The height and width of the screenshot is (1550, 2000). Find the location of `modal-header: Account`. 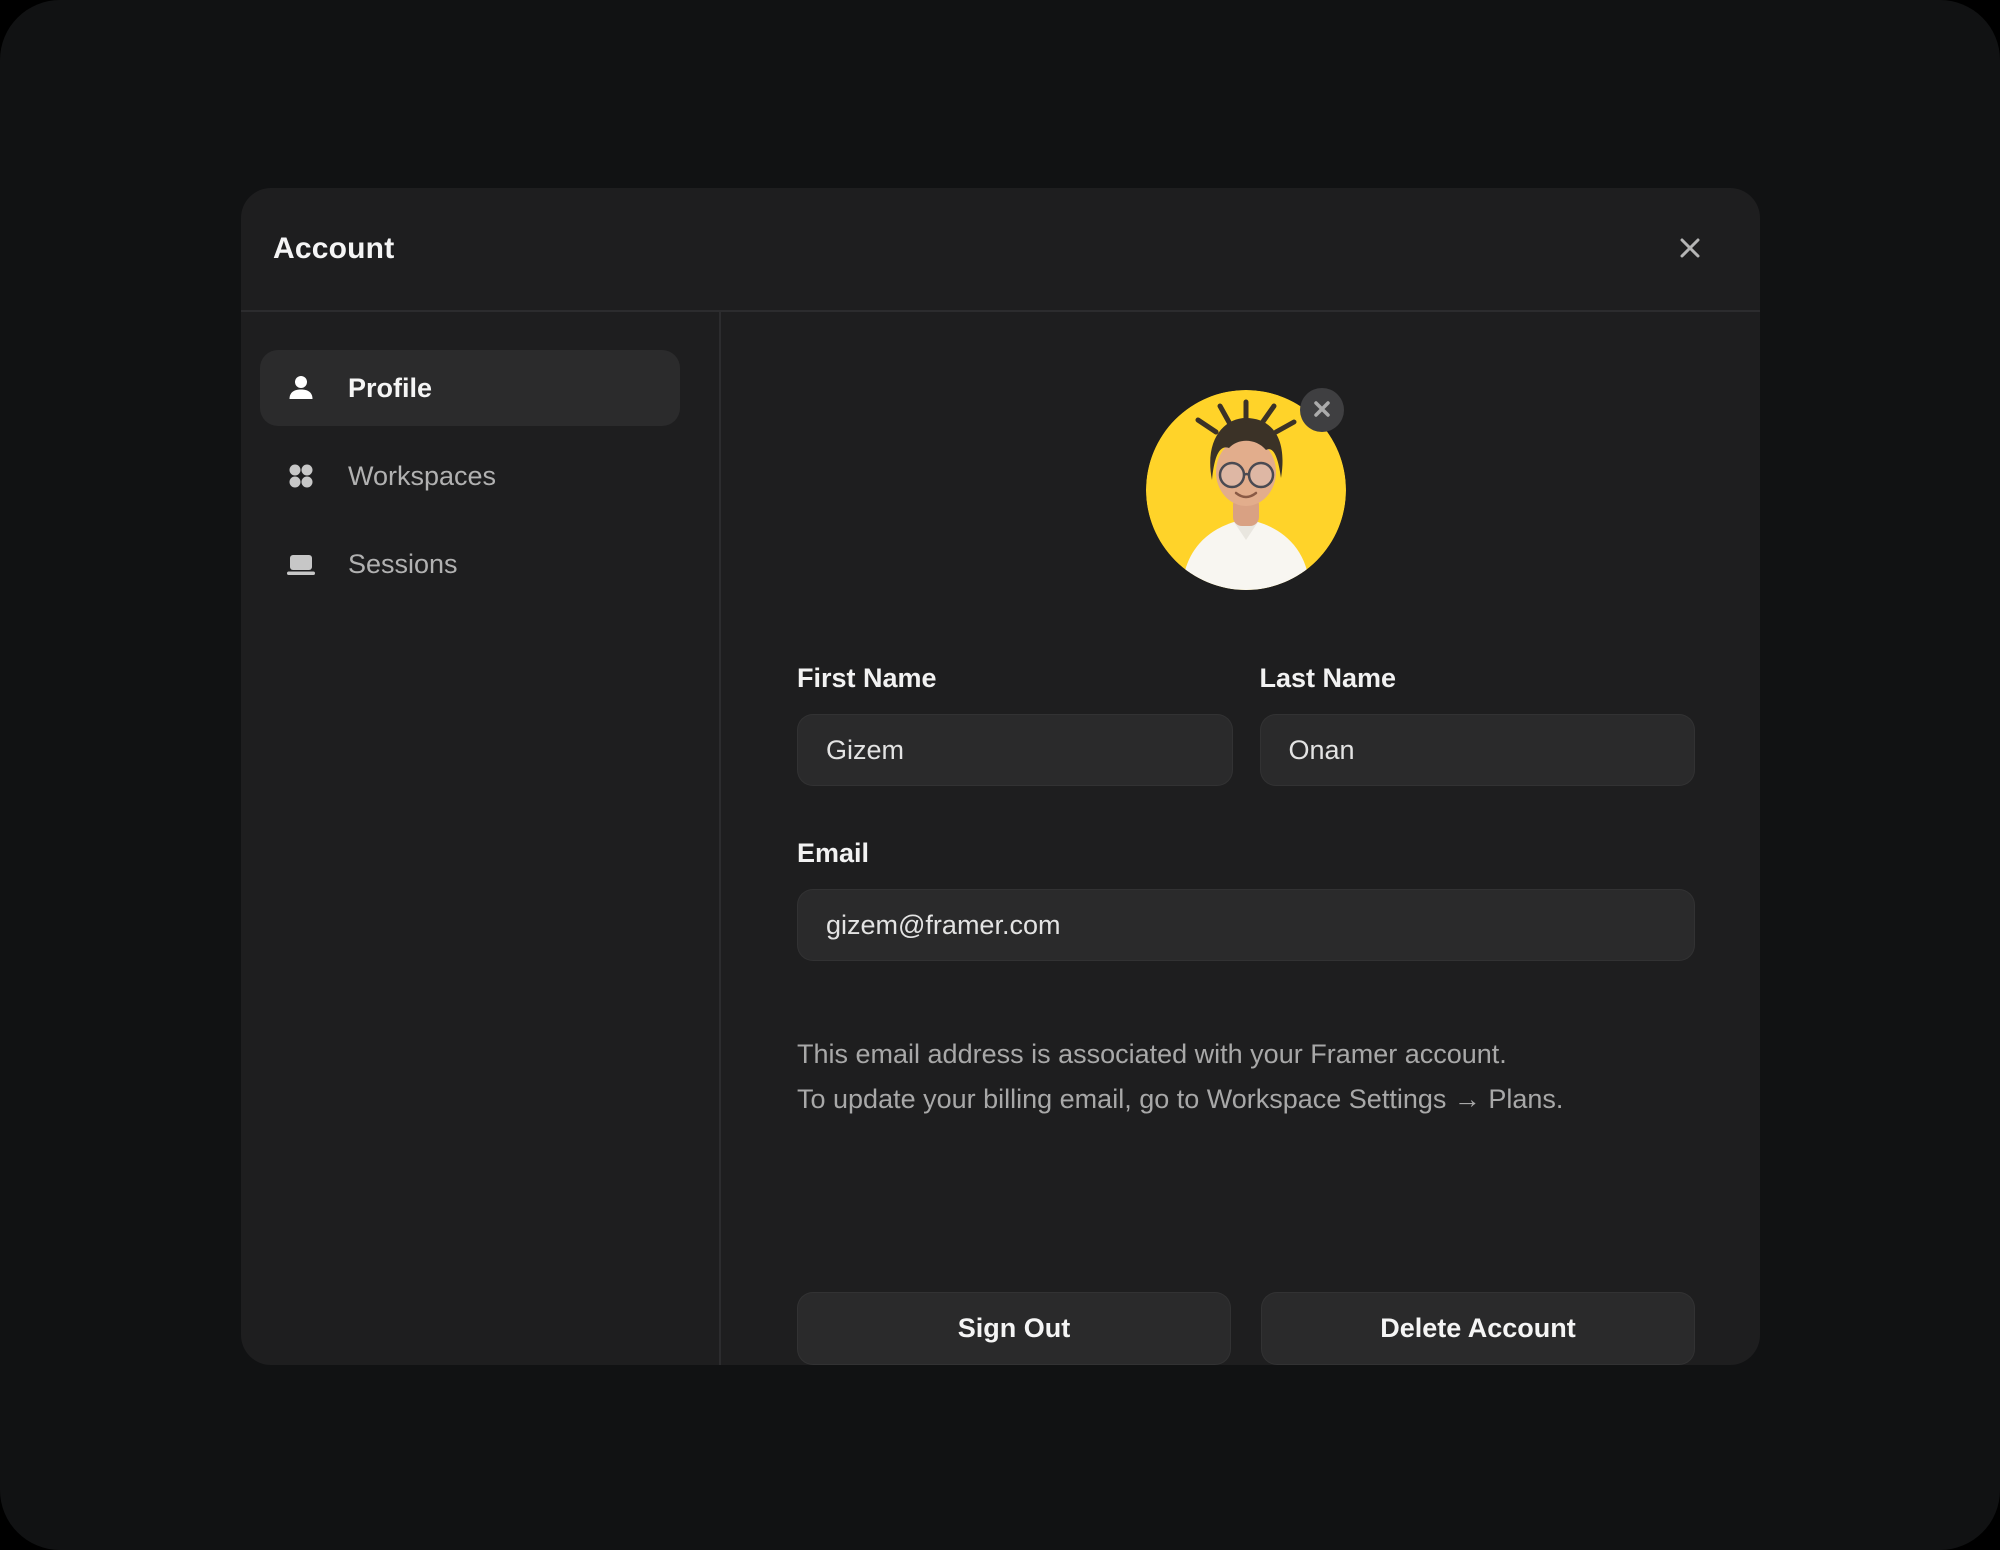

modal-header: Account is located at coordinates (1000, 250).